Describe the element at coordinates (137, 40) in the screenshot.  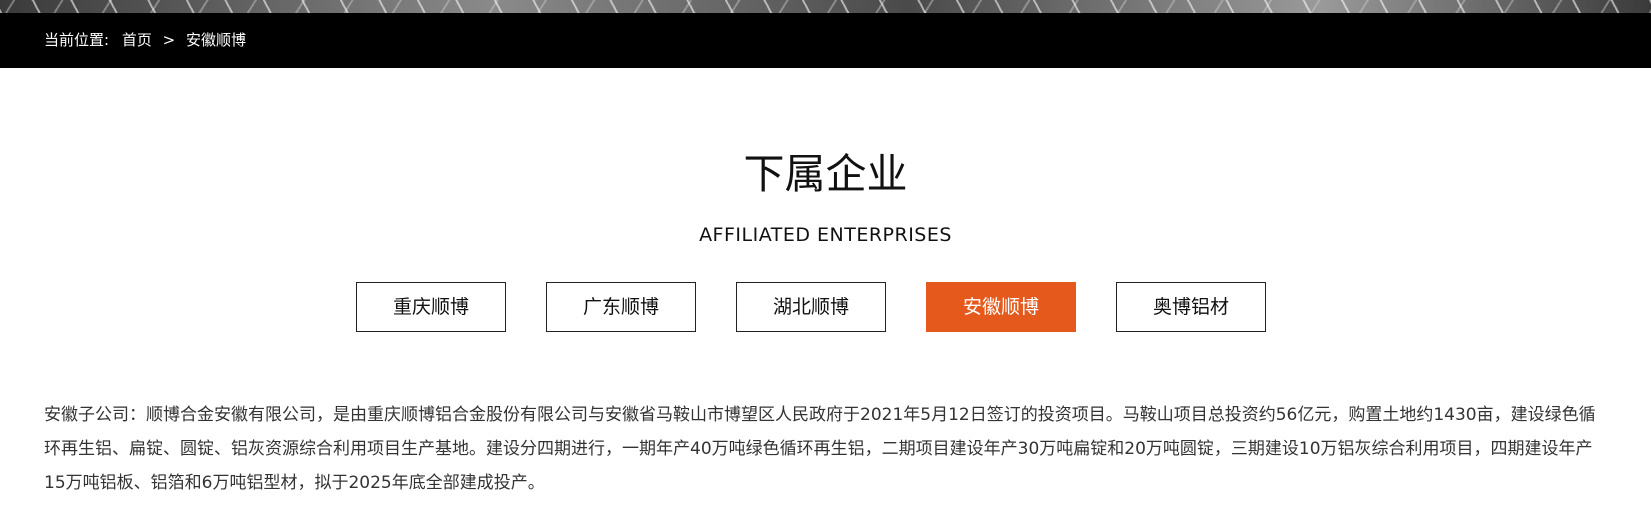
I see `breadcrumb-home-link: 首页` at that location.